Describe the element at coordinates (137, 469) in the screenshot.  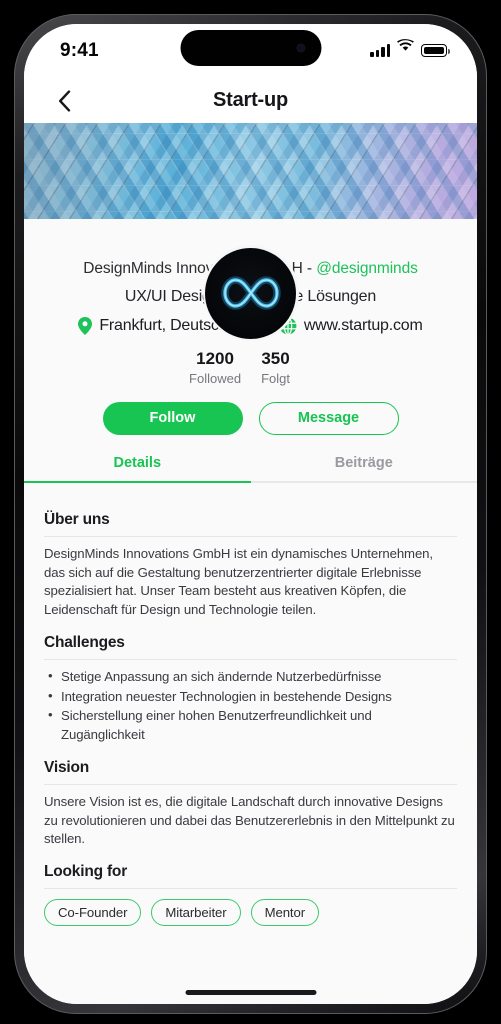
I see `tab-details: Details` at that location.